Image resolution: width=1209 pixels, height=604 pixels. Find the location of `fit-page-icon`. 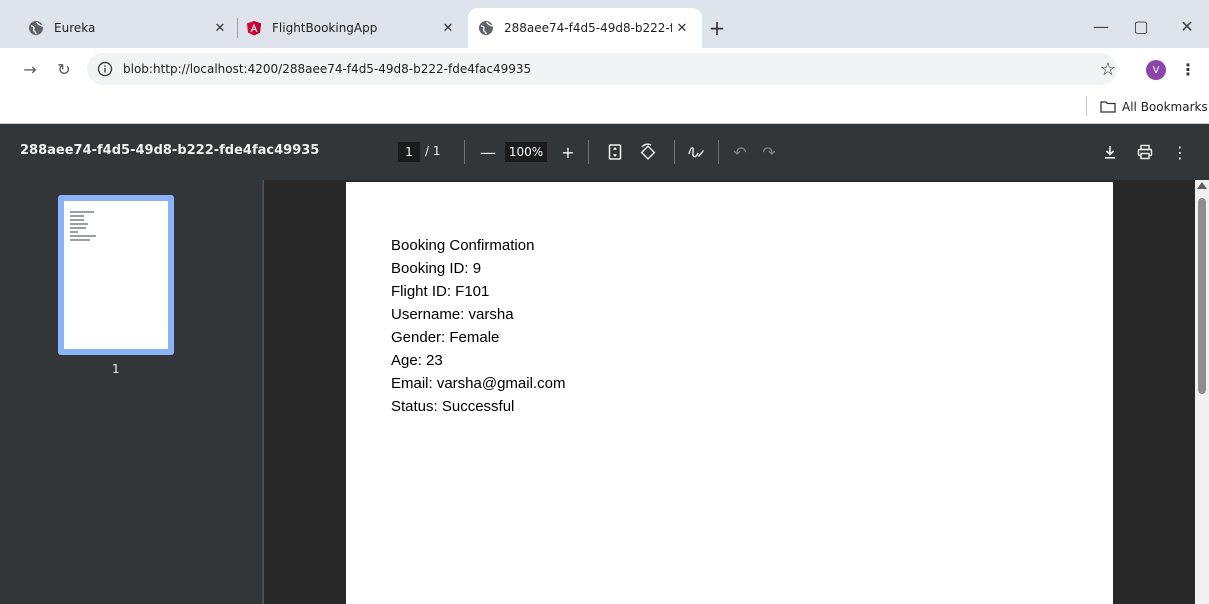

fit-page-icon is located at coordinates (615, 152).